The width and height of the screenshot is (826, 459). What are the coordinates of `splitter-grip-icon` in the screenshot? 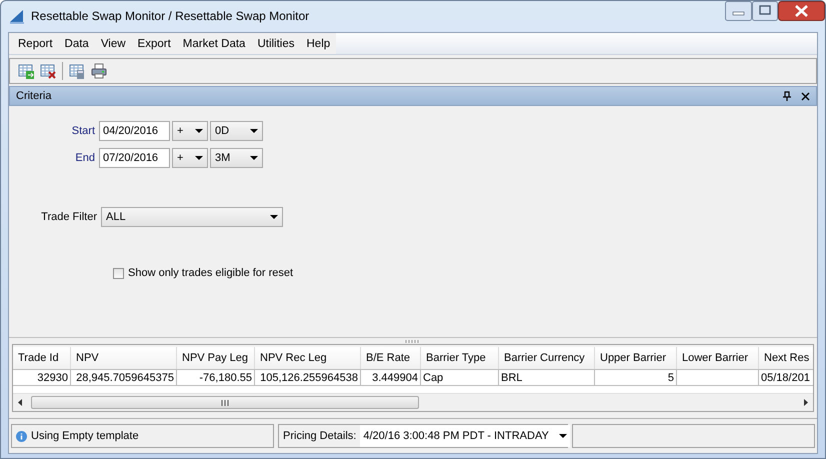 It's located at (413, 341).